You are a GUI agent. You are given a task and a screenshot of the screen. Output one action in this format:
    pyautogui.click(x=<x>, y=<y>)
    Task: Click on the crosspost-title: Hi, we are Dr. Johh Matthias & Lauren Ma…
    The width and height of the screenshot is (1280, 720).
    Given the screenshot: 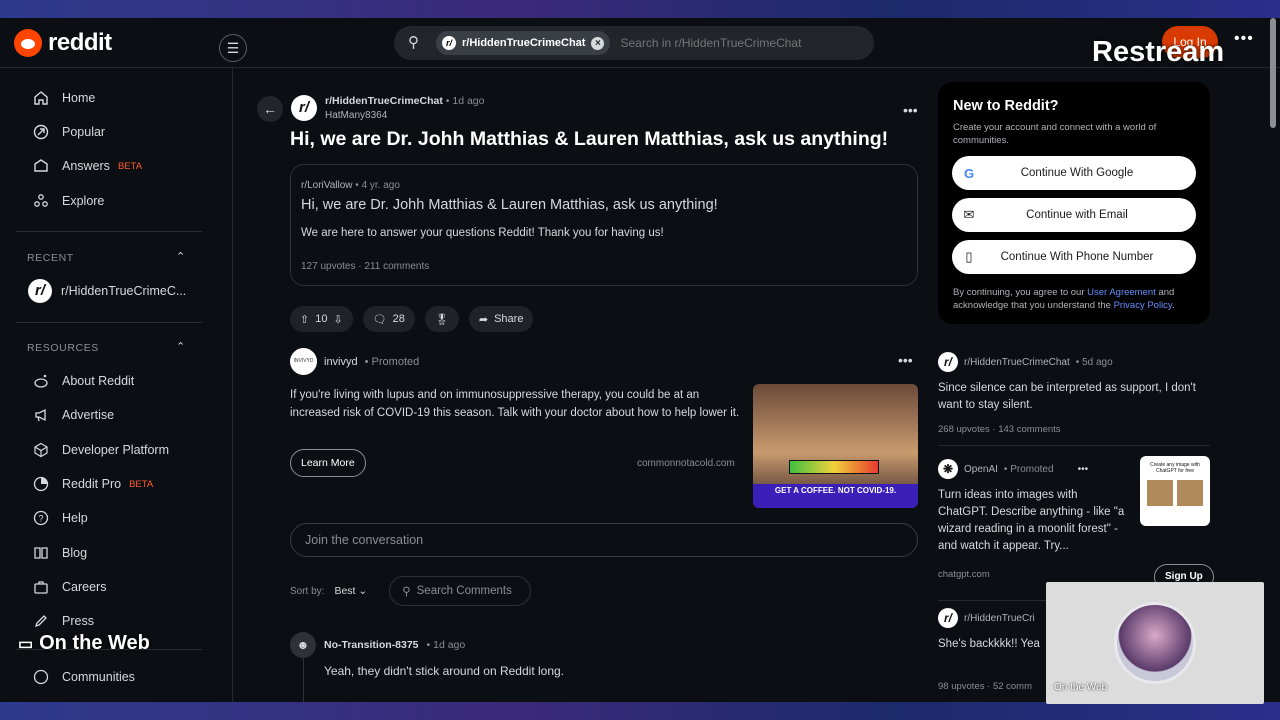 What is the action you would take?
    pyautogui.click(x=509, y=205)
    